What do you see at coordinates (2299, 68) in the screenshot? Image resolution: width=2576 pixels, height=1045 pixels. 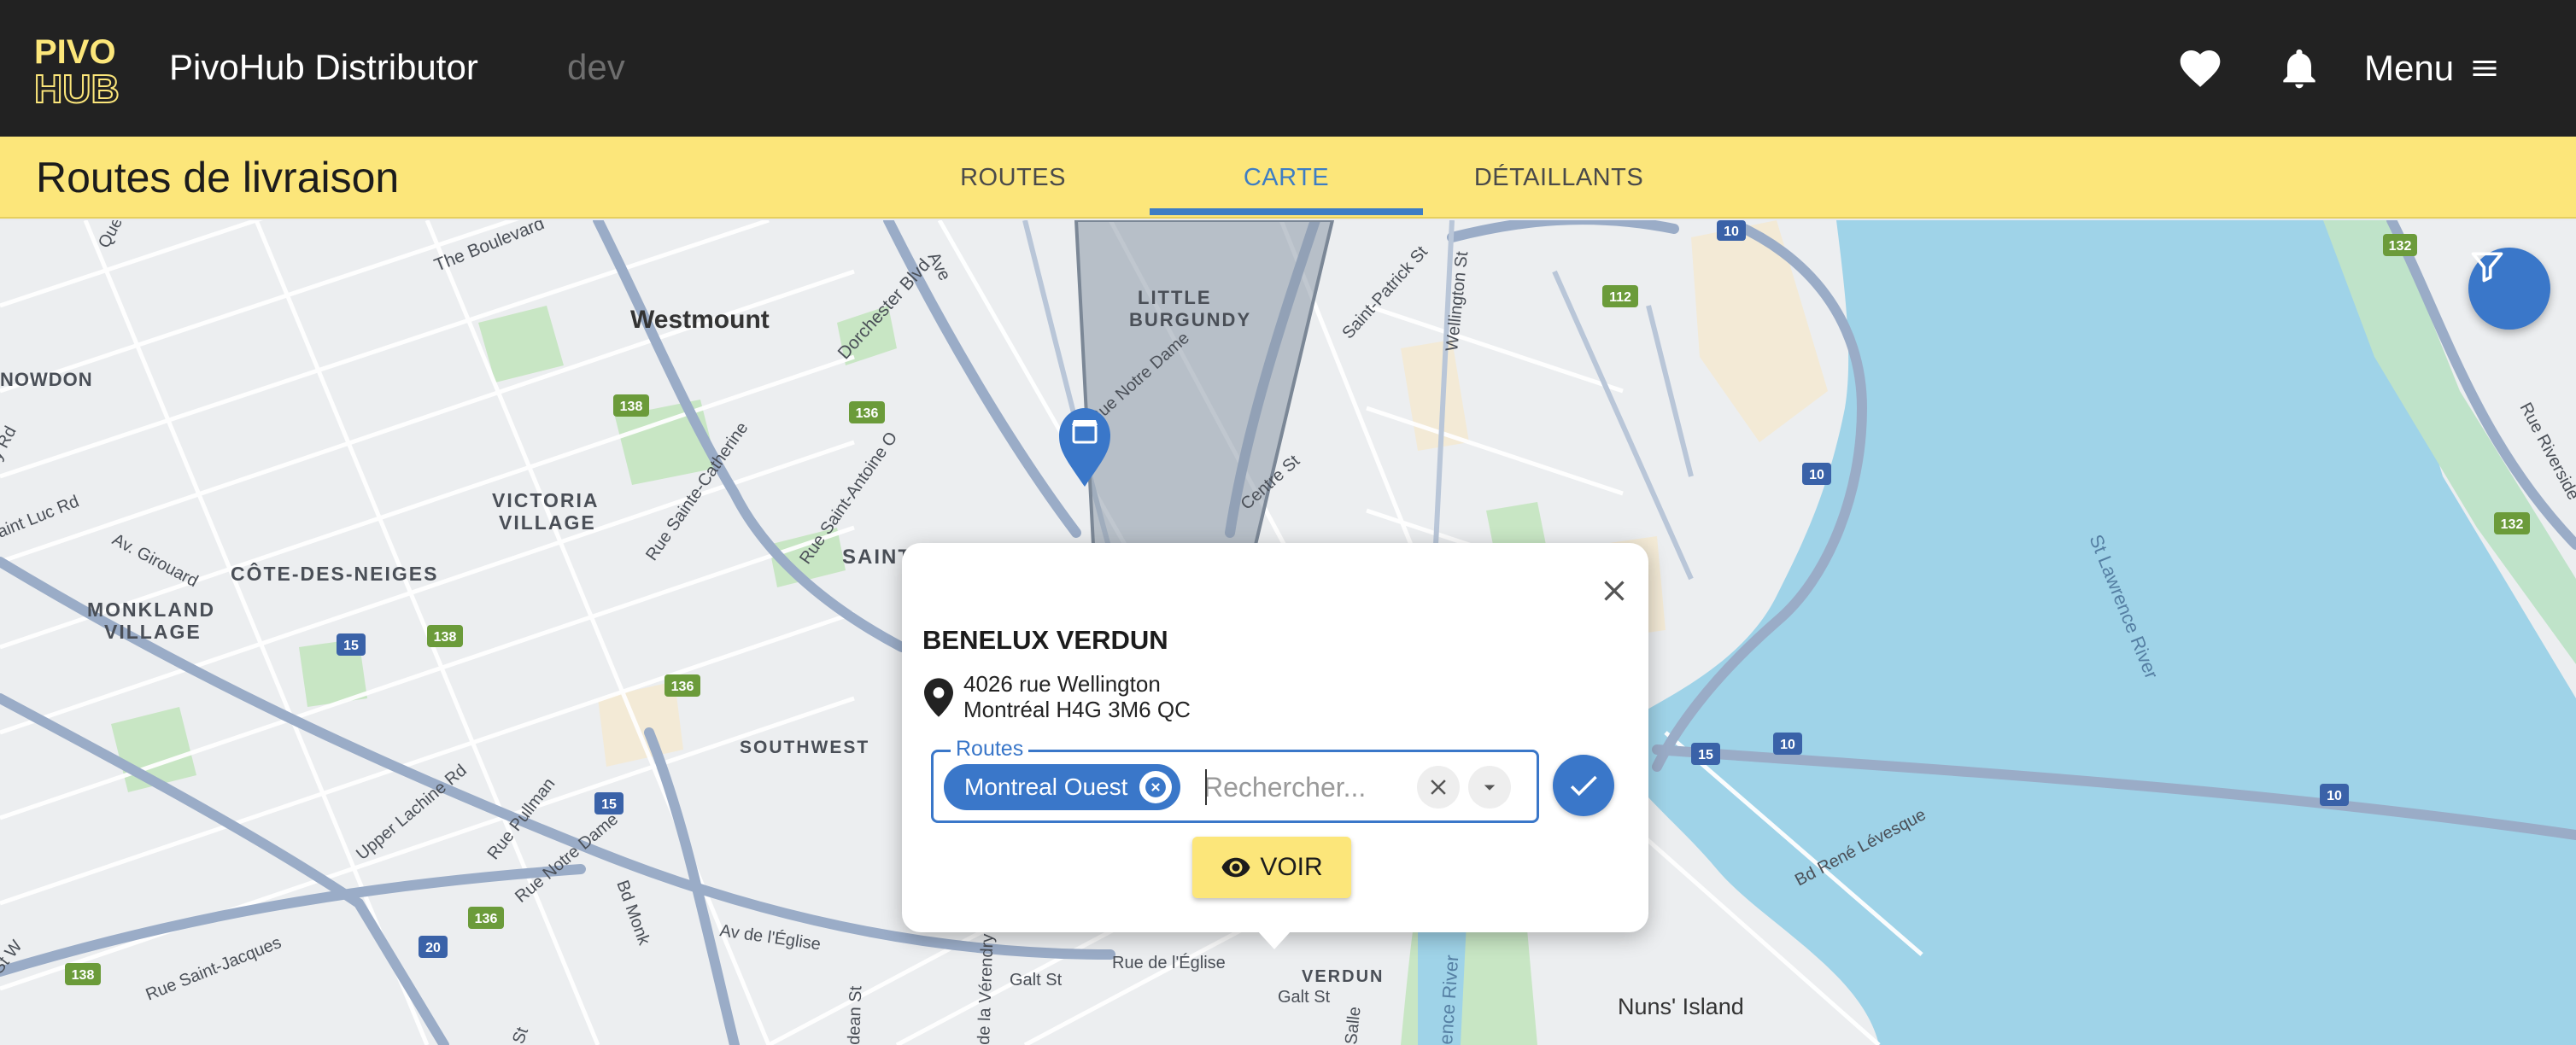 I see `notifications-bell-icon` at bounding box center [2299, 68].